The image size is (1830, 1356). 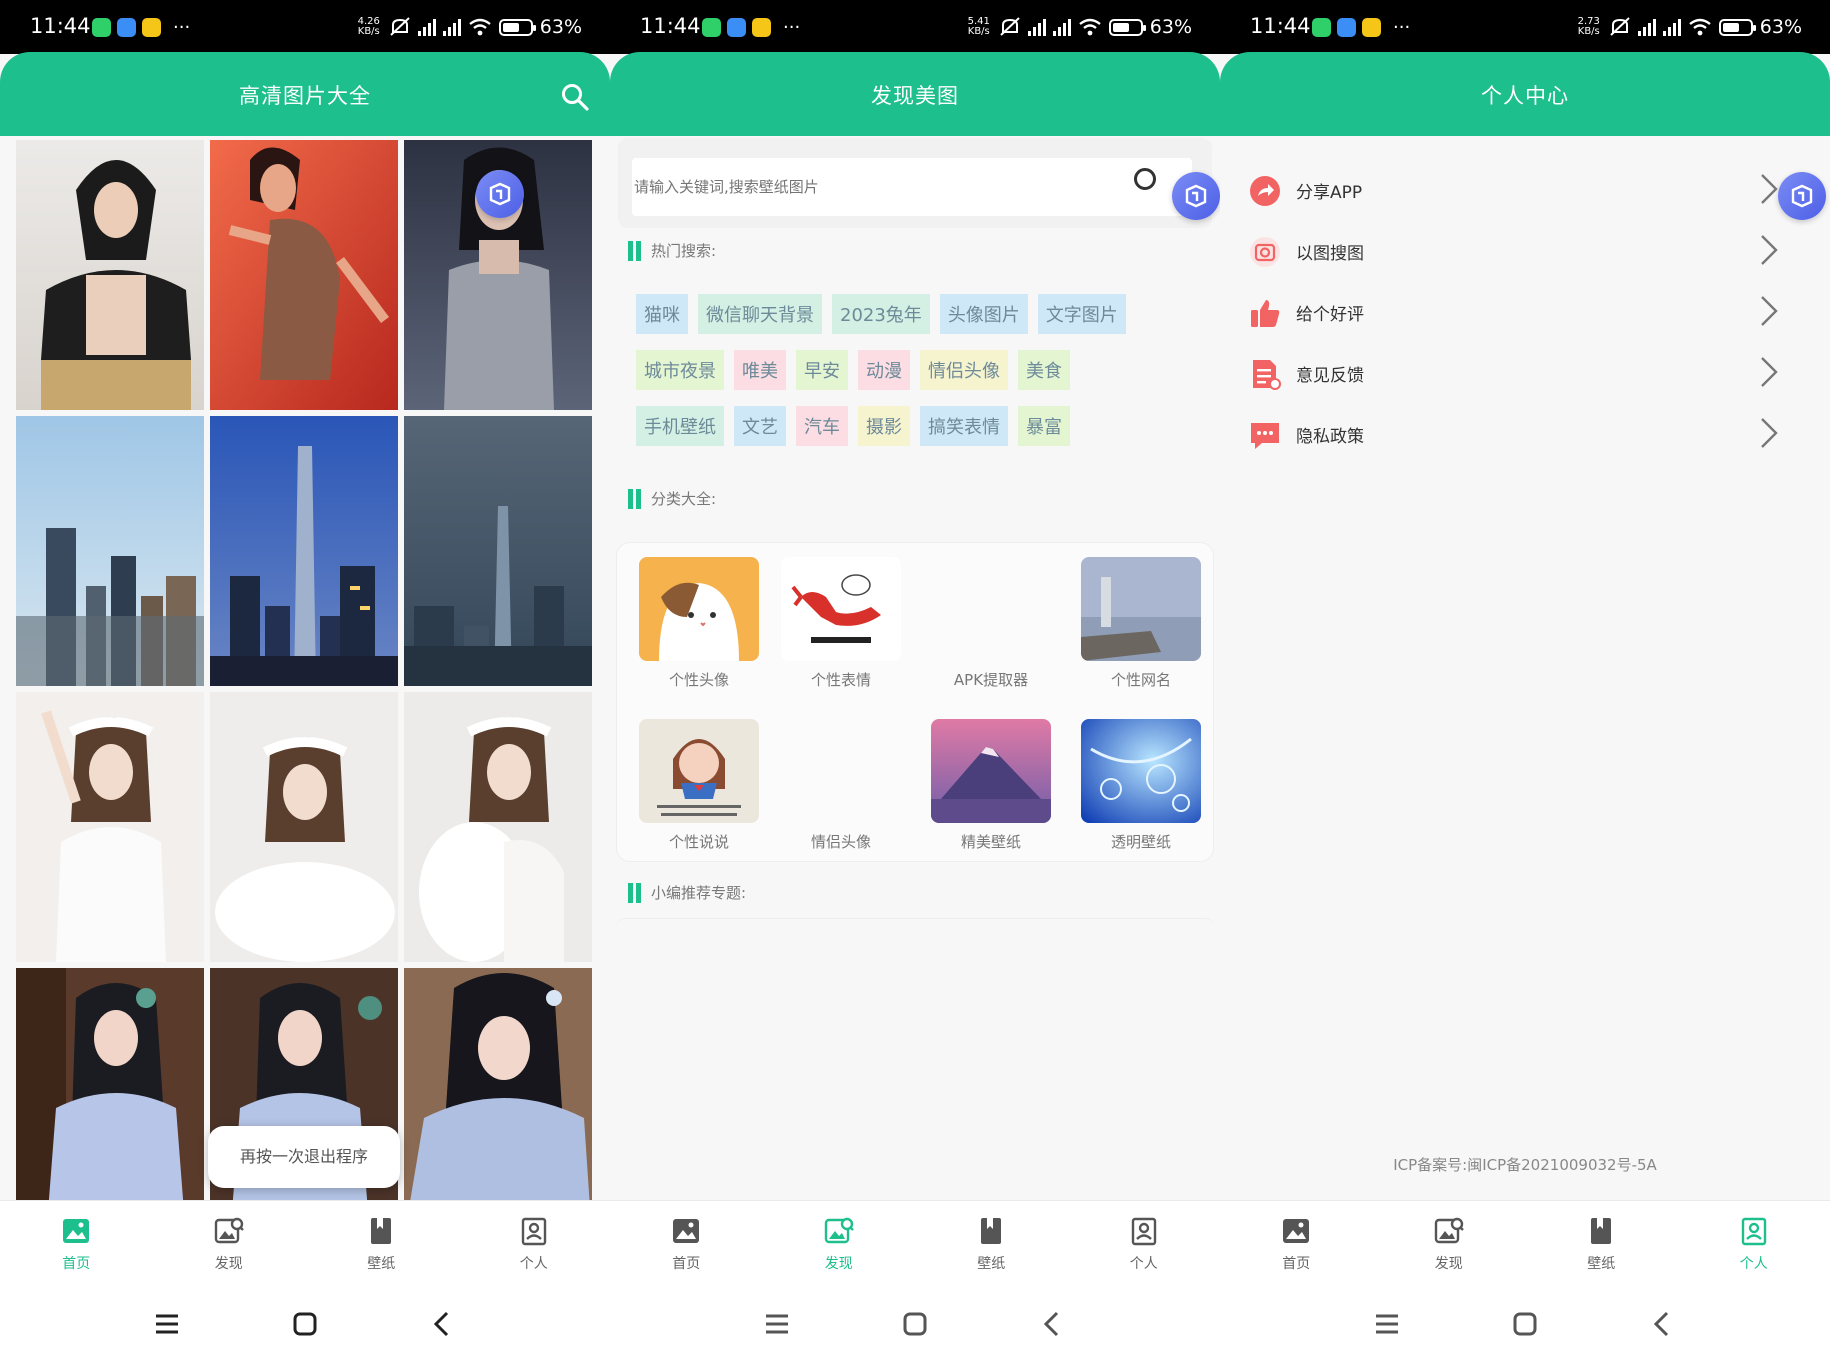 What do you see at coordinates (1525, 94) in the screenshot?
I see `app-bar: 个人中心` at bounding box center [1525, 94].